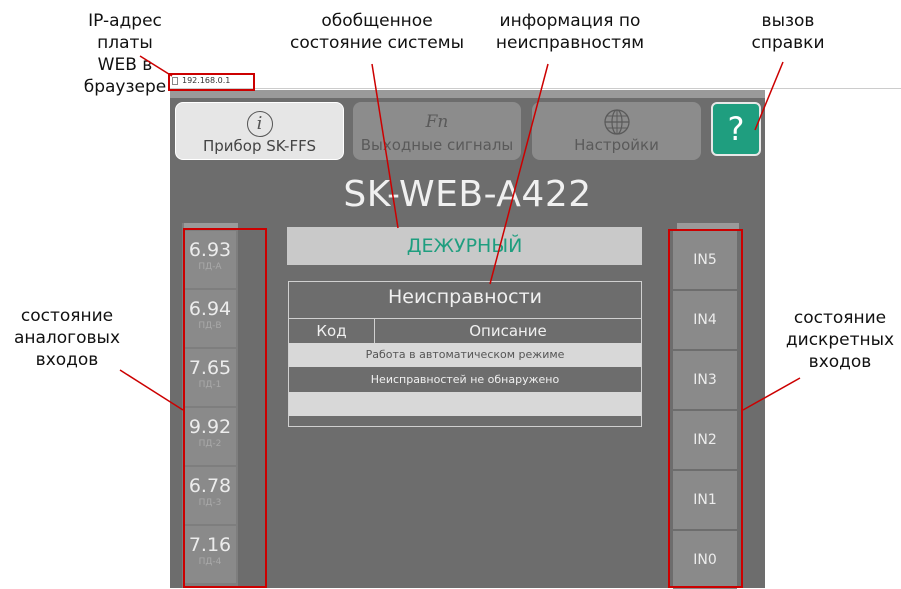  Describe the element at coordinates (156, 66) in the screenshot. I see `ip-pointer-line` at that location.